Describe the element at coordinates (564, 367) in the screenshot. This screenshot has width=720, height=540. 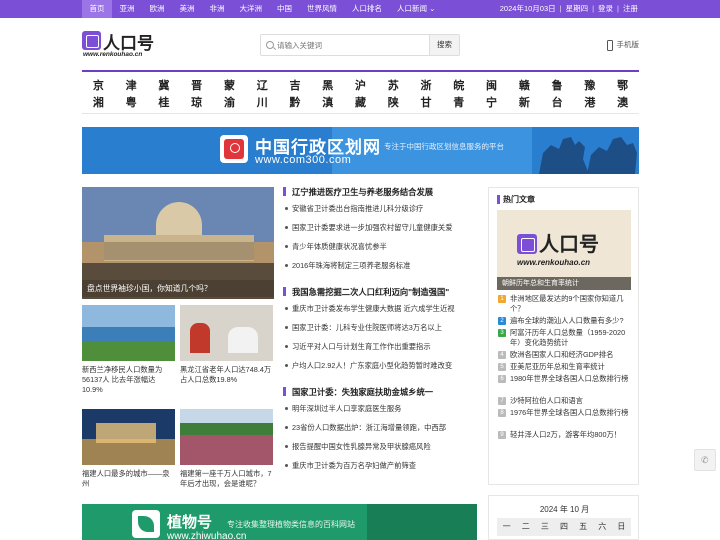
I see `hot-article-item: 5 亚美尼亚历年总和生育率统计` at that location.